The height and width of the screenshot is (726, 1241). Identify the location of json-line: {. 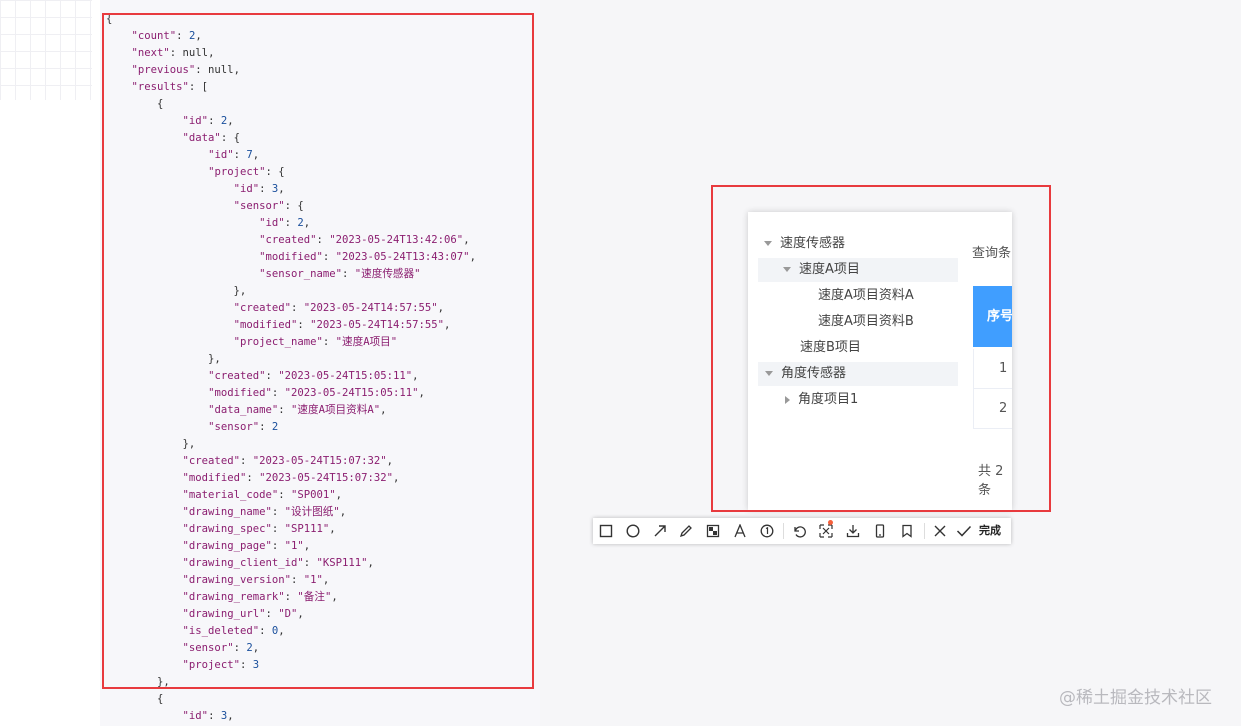
(291, 699).